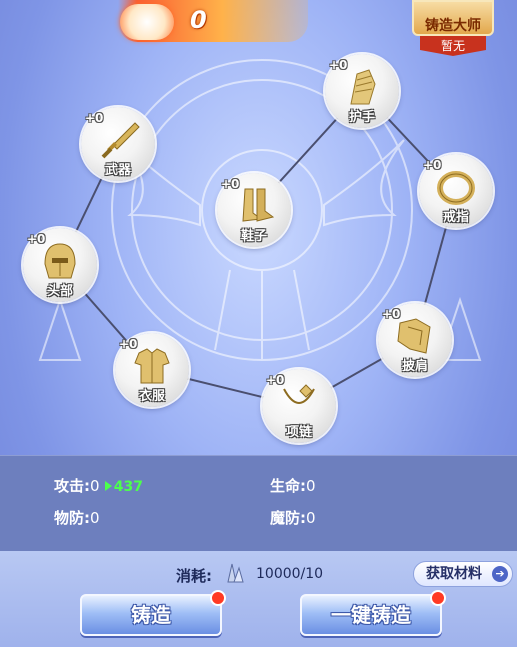  I want to click on stat-label: 魔防:, so click(288, 518).